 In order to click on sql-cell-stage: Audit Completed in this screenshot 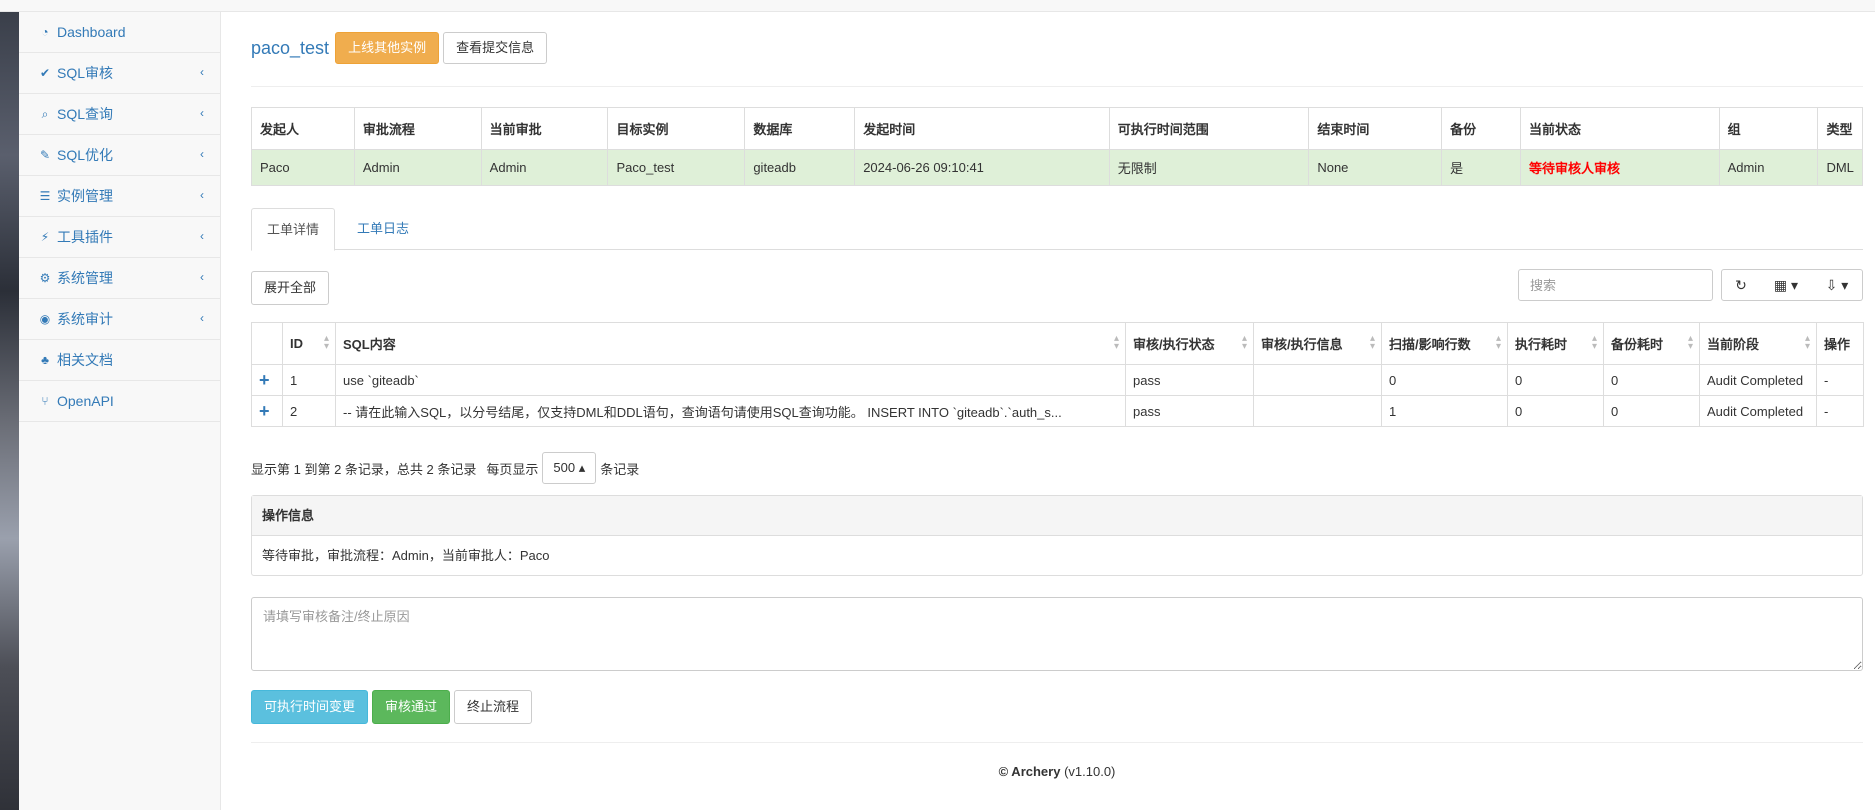, I will do `click(1758, 380)`.